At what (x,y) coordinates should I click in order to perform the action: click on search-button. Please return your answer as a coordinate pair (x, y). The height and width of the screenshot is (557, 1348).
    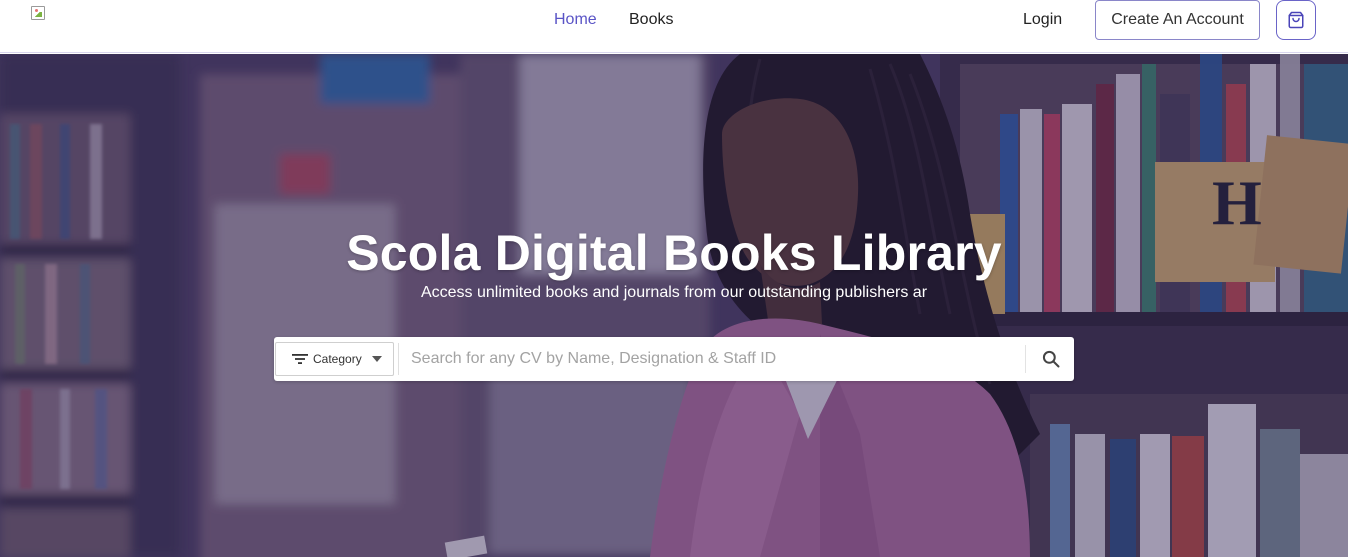
    Looking at the image, I should click on (1051, 359).